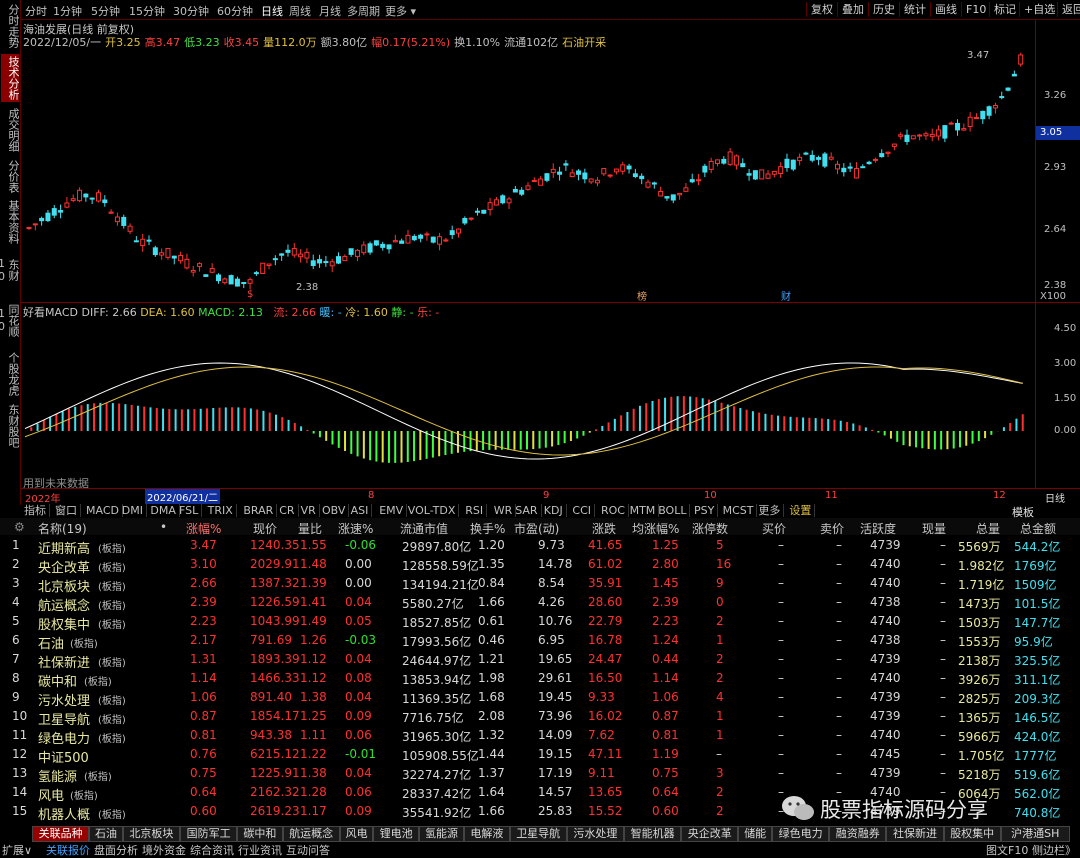 This screenshot has width=1080, height=858. Describe the element at coordinates (934, 528) in the screenshot. I see `col-cur-vol: 现量` at that location.